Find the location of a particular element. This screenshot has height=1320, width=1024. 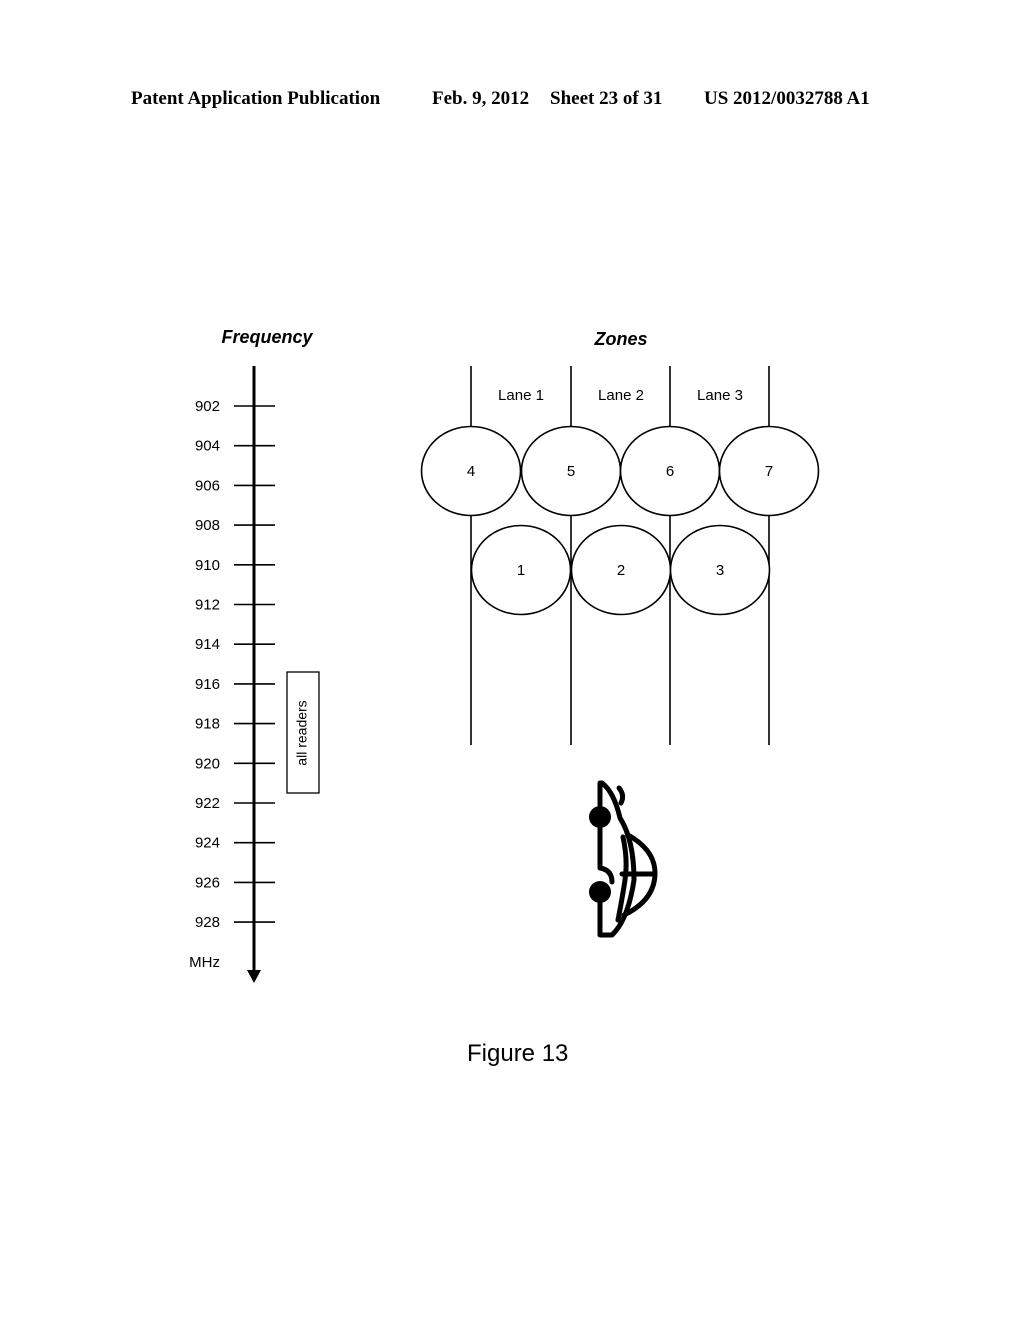

tick-label: 916 is located at coordinates (207, 684).